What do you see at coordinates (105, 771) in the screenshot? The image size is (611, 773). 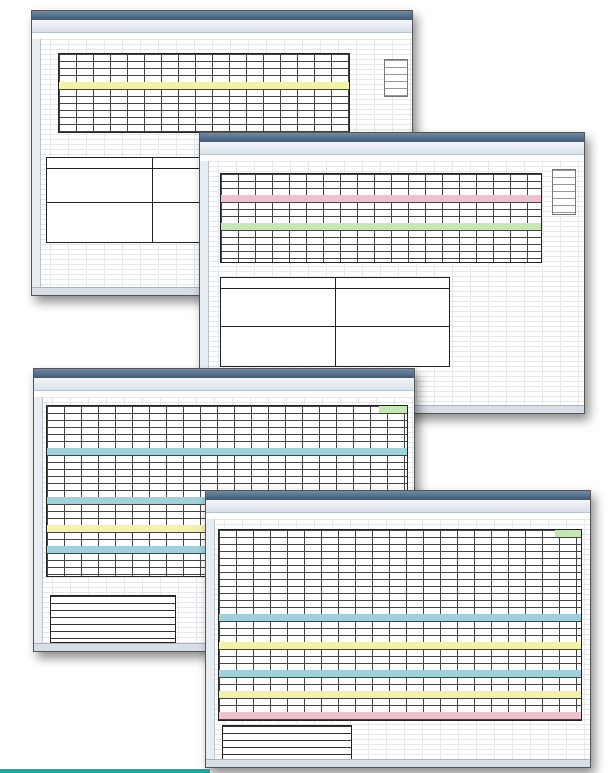 I see `accent-bar` at bounding box center [105, 771].